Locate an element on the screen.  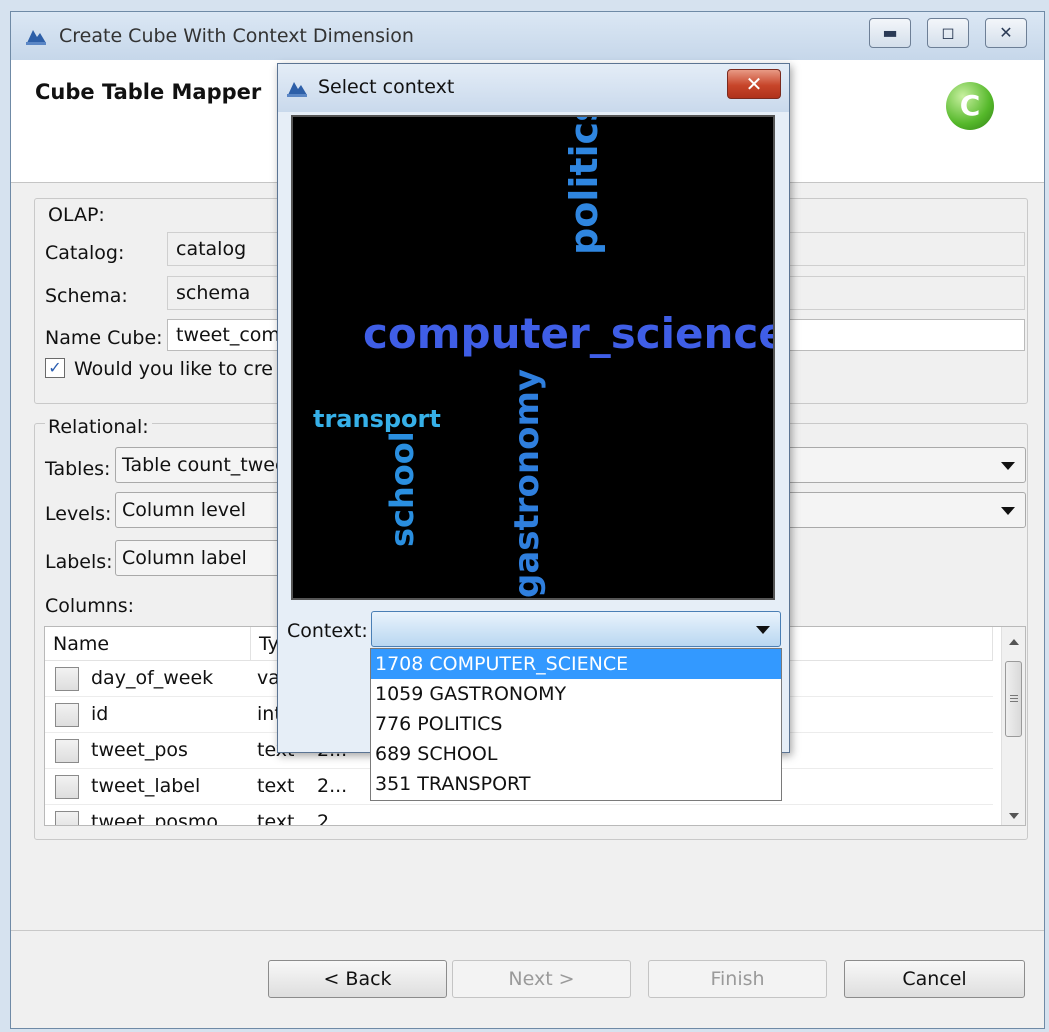
context-option: 1059 GASTRONOMY is located at coordinates (576, 694).